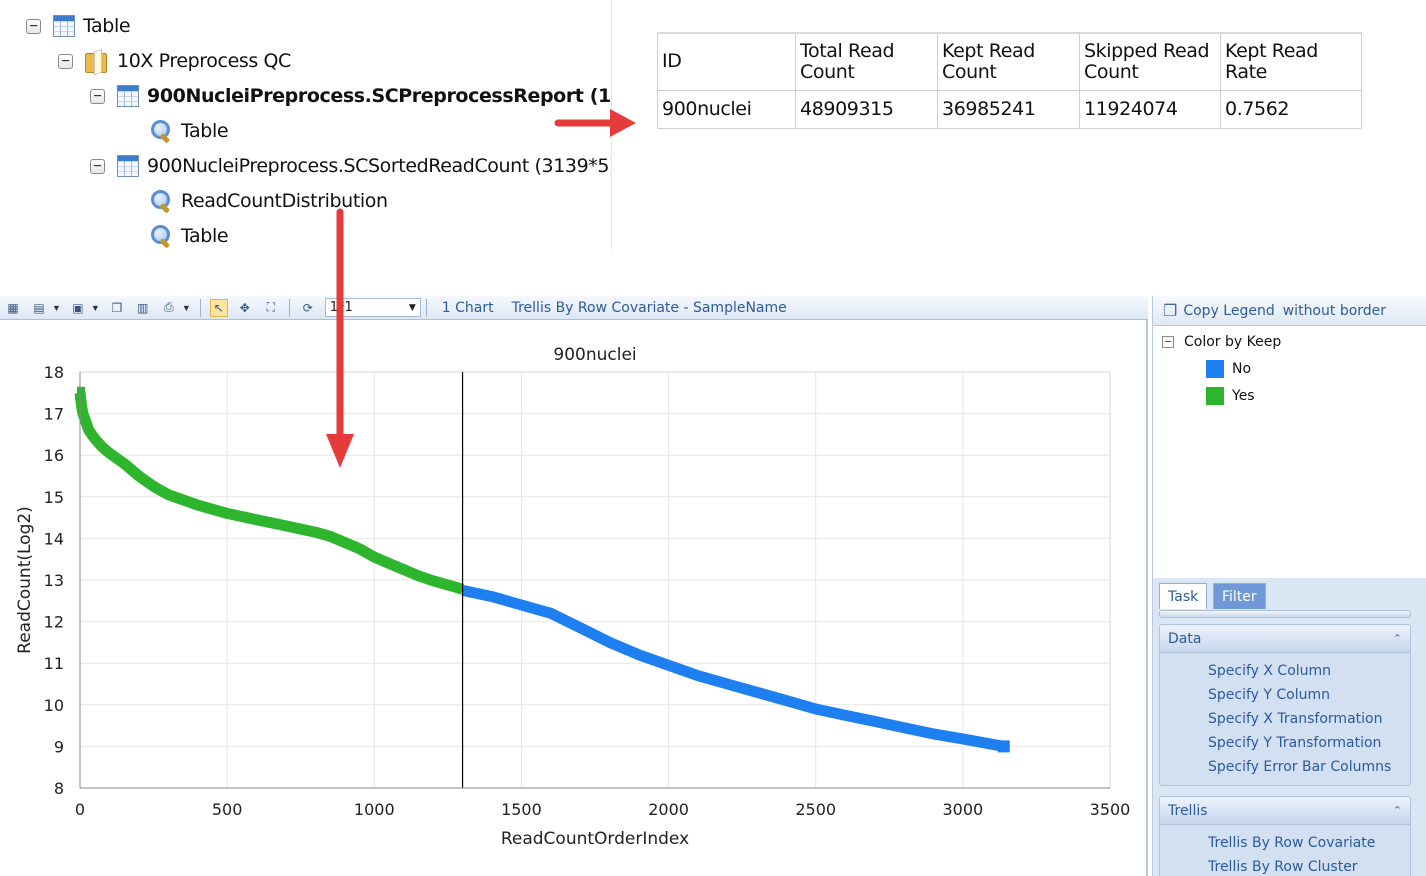 The image size is (1426, 876). I want to click on task-specify-y-transformation: Specify Y Transformation, so click(1285, 743).